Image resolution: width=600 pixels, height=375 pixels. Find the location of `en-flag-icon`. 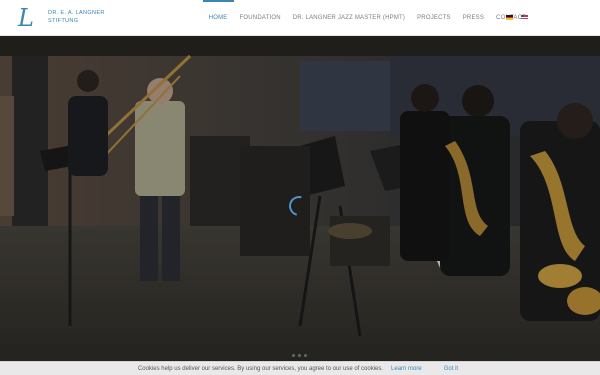

en-flag-icon is located at coordinates (524, 17).